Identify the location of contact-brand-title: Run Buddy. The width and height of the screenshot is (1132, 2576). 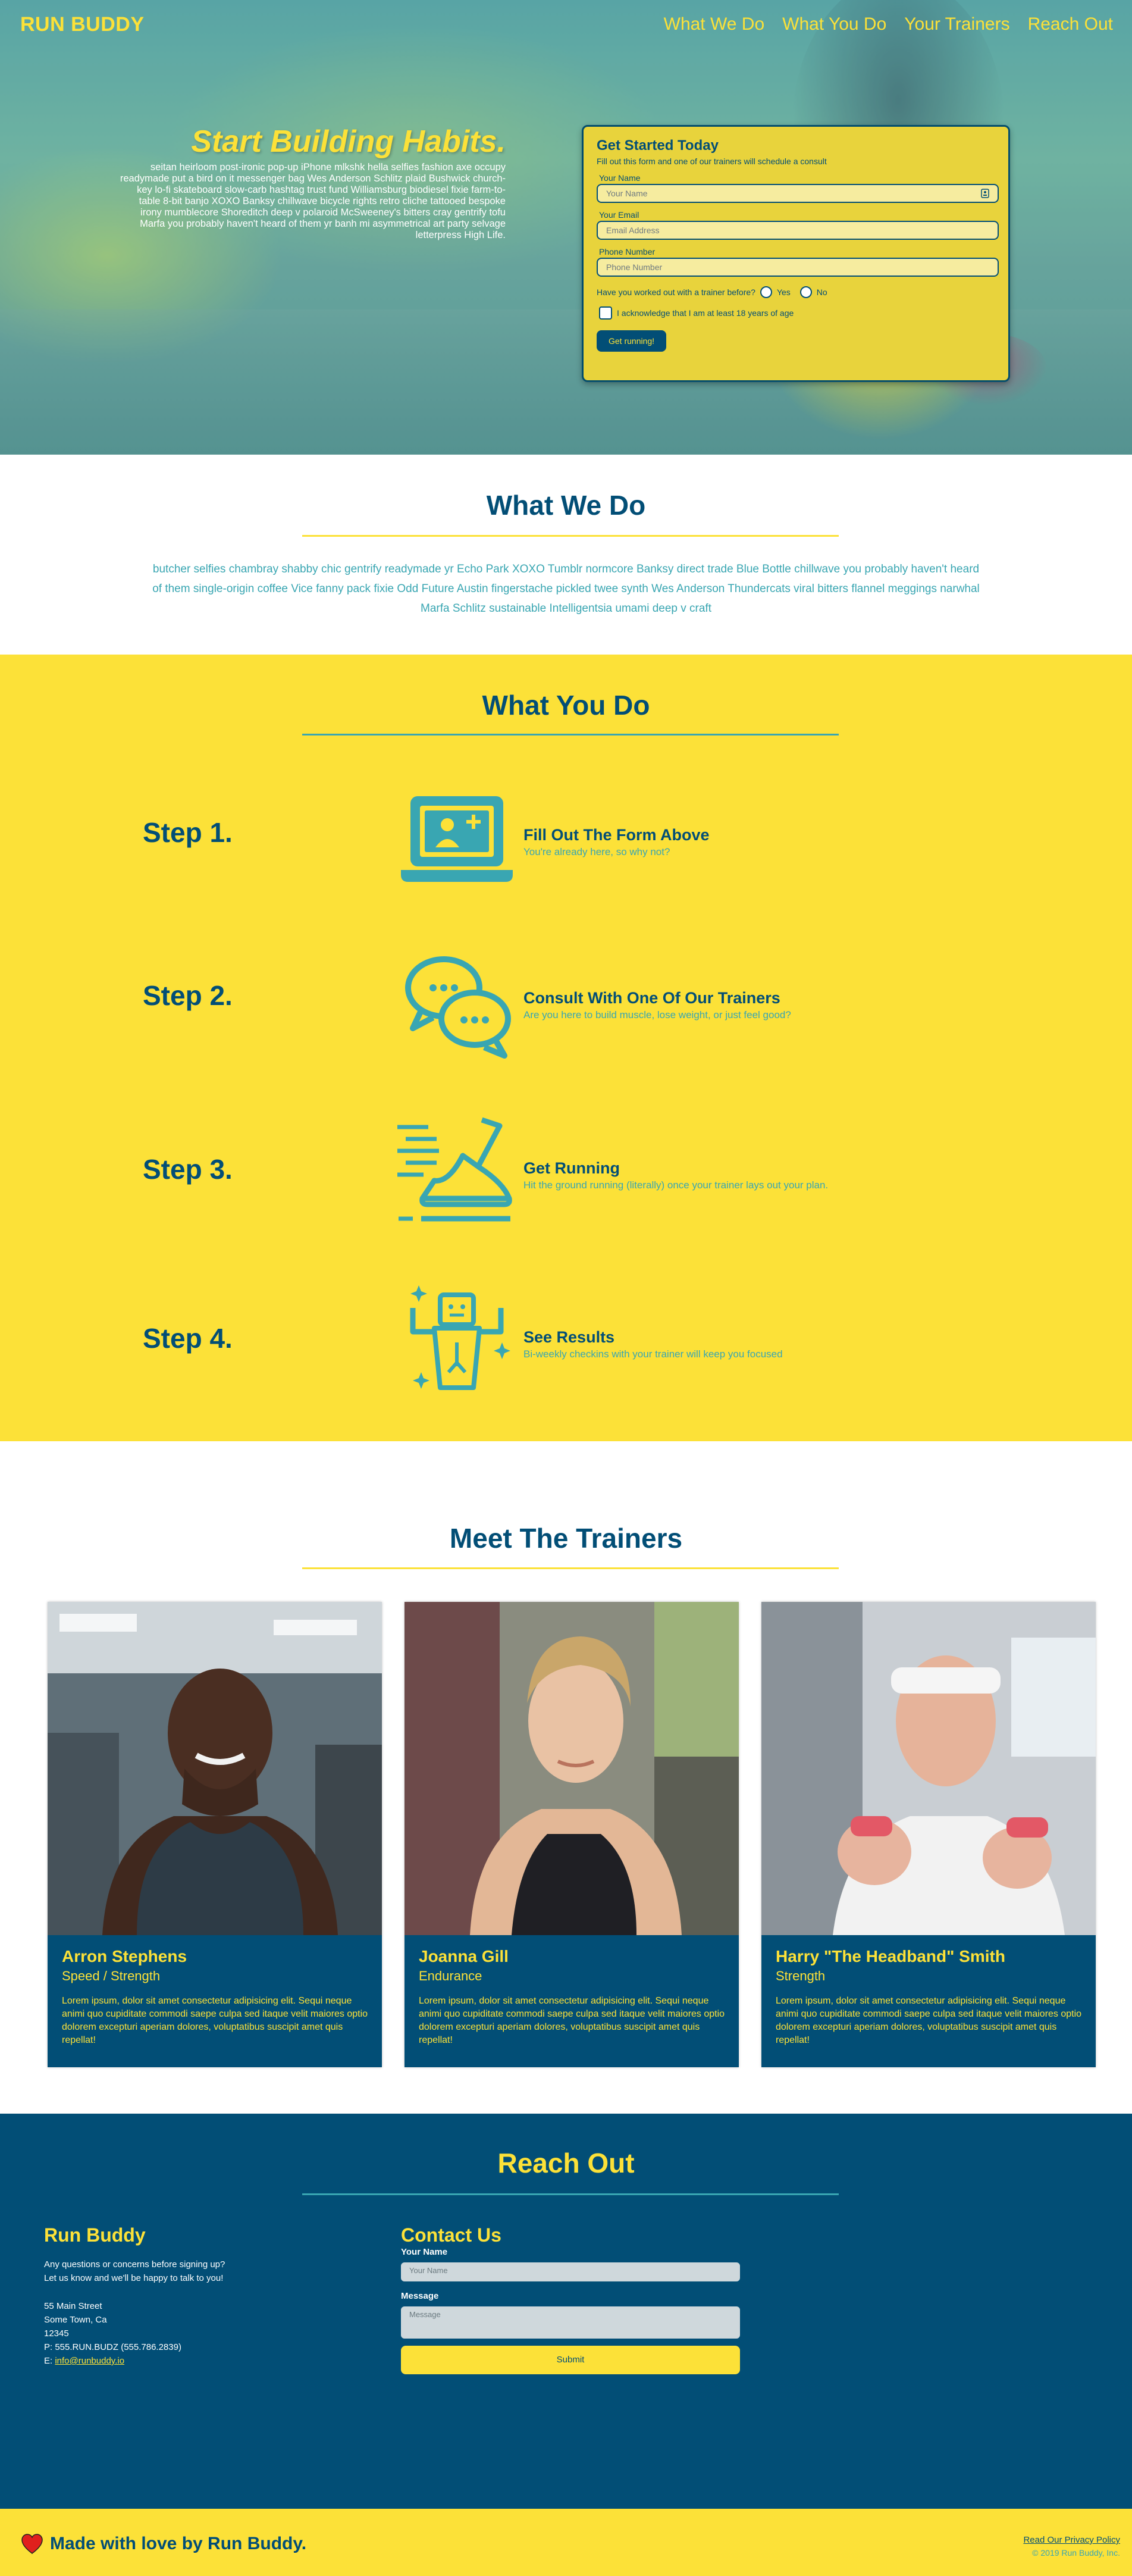
(95, 2235).